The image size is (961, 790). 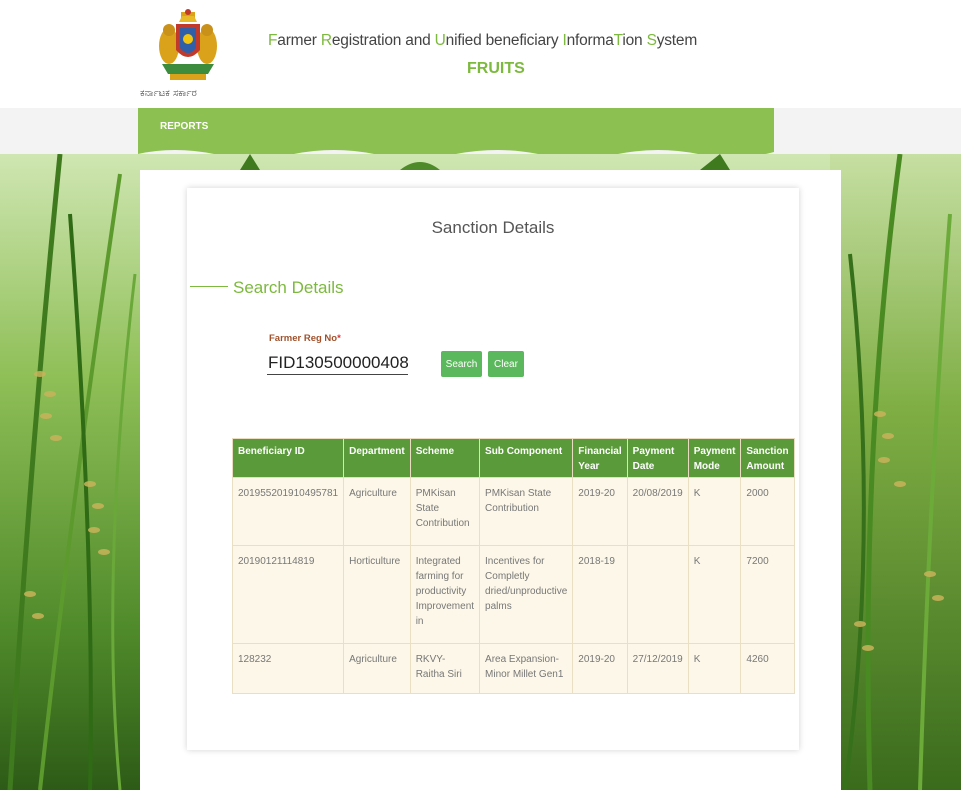 I want to click on title-part: F, so click(x=273, y=40).